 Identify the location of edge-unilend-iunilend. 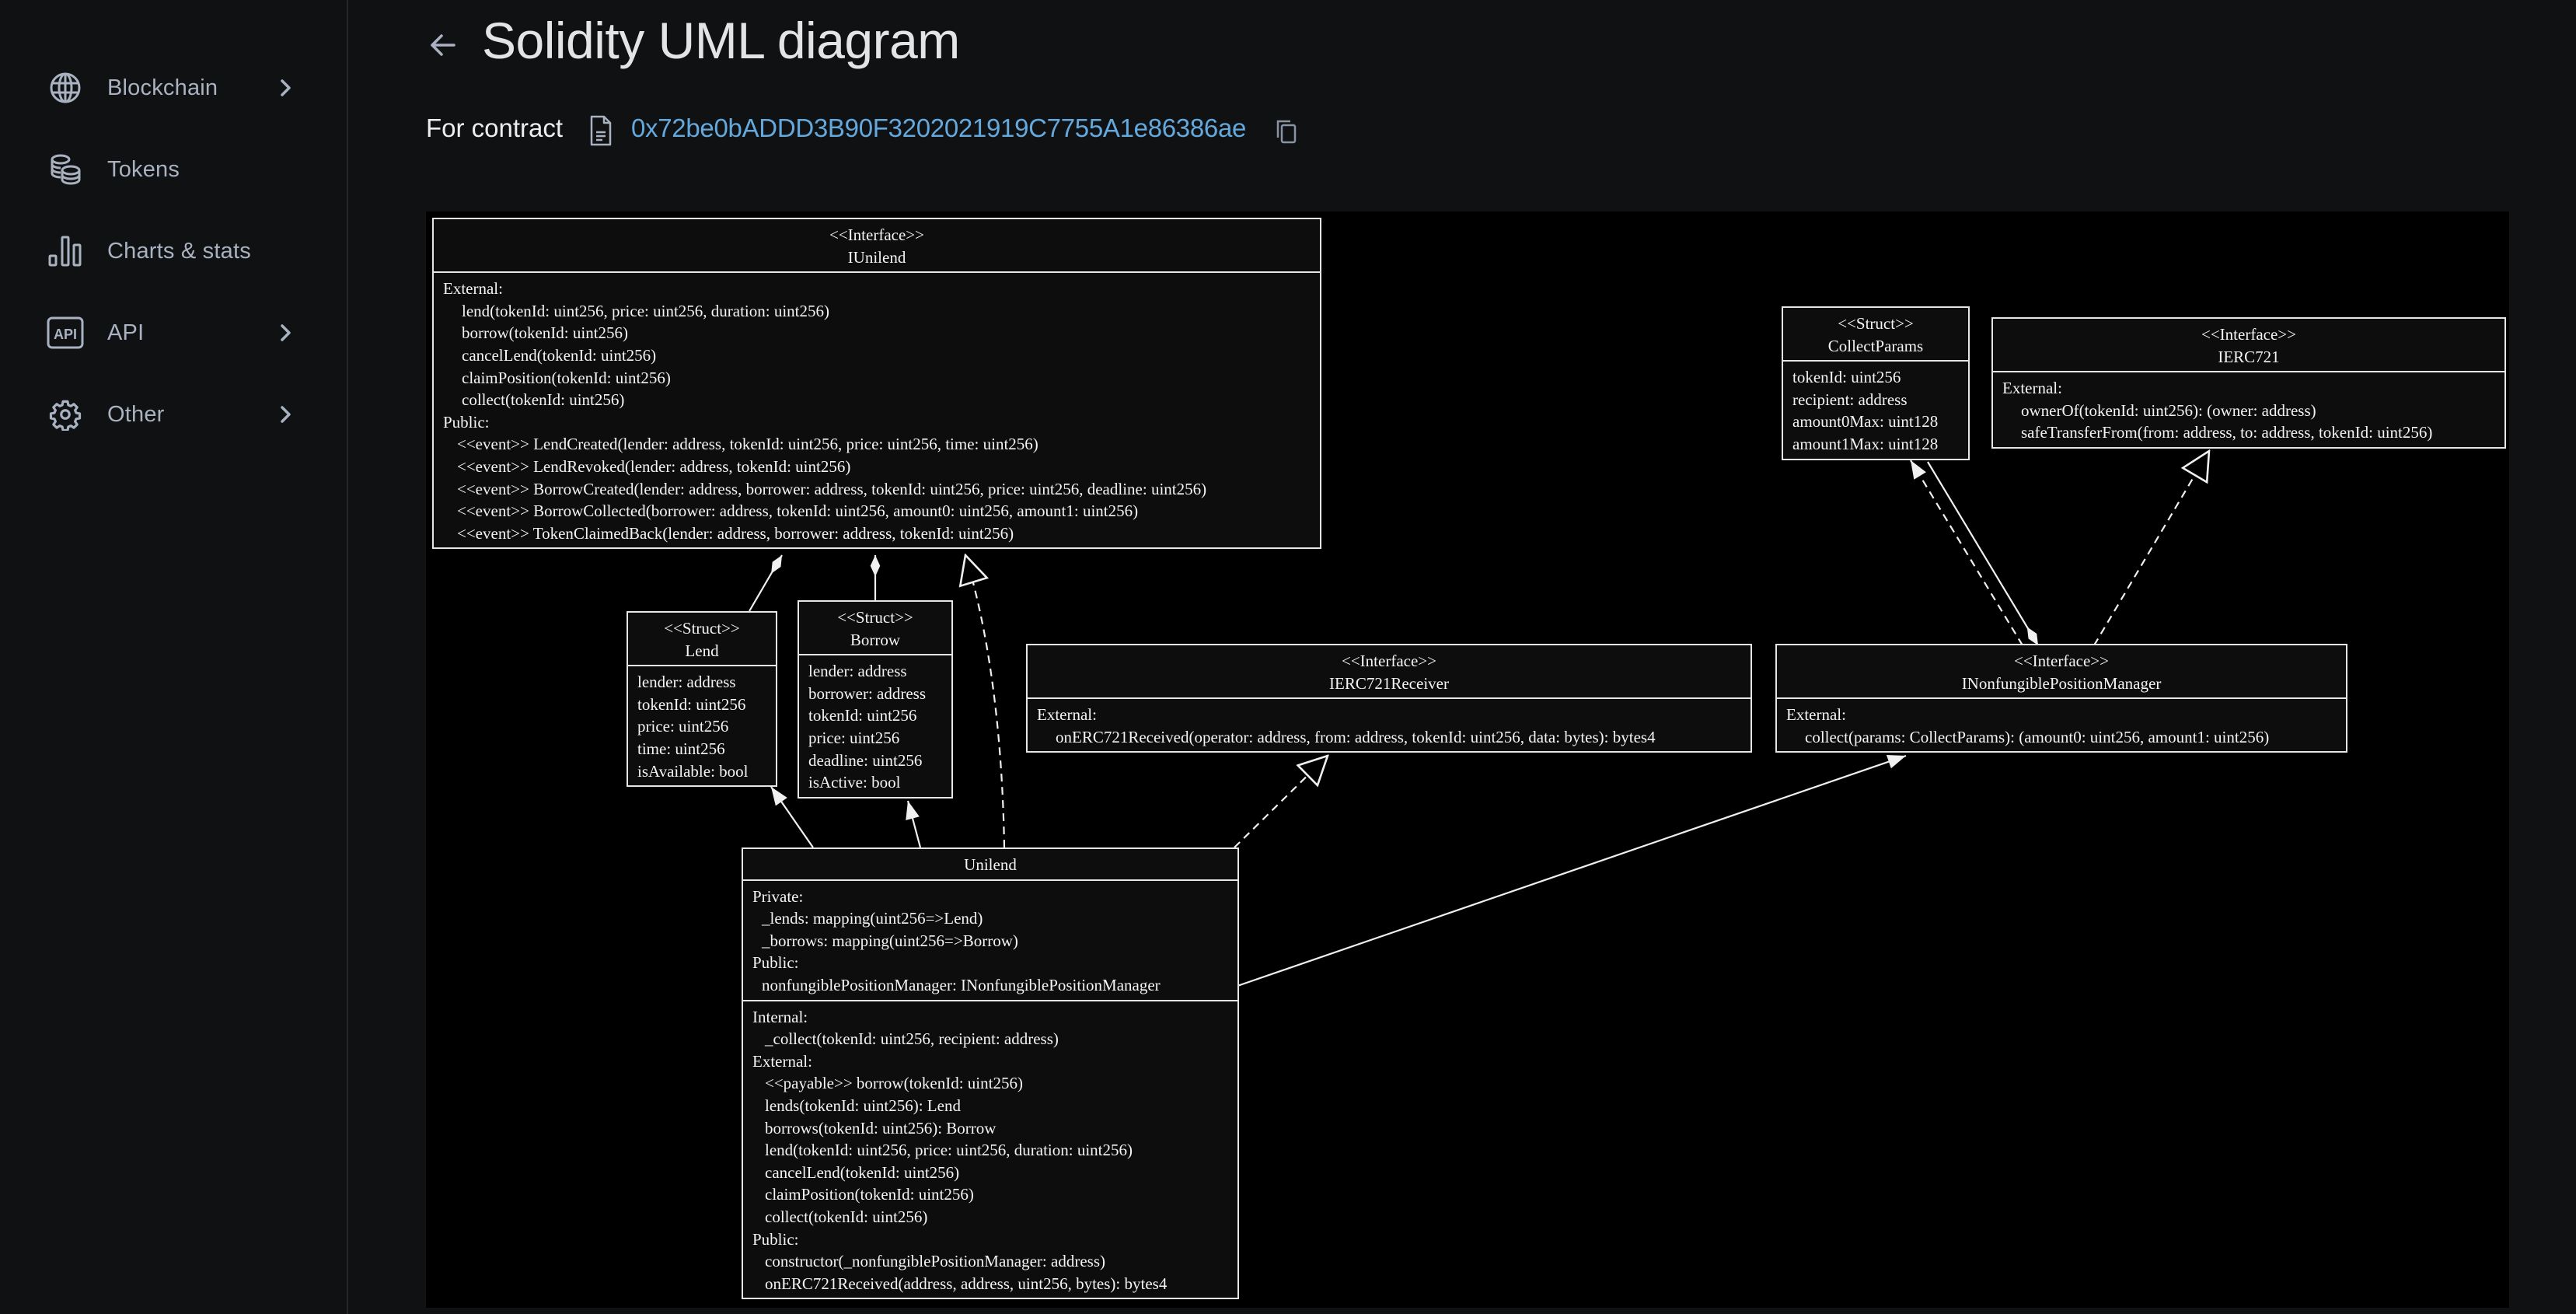
(986, 701).